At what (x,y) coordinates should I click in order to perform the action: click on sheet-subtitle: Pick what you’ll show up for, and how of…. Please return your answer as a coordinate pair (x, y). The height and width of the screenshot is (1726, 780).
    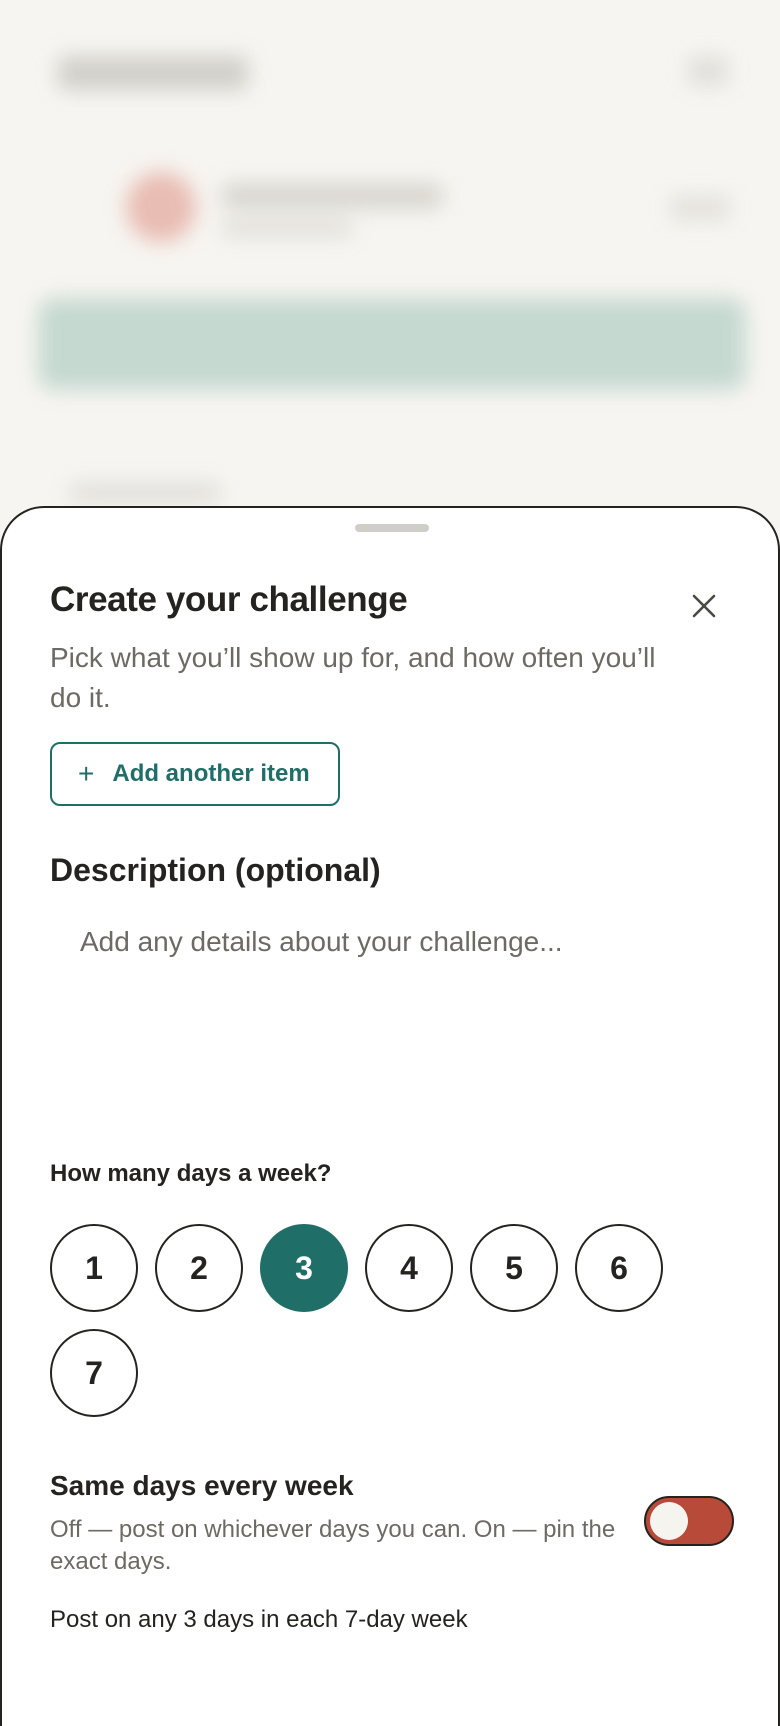
    Looking at the image, I should click on (353, 677).